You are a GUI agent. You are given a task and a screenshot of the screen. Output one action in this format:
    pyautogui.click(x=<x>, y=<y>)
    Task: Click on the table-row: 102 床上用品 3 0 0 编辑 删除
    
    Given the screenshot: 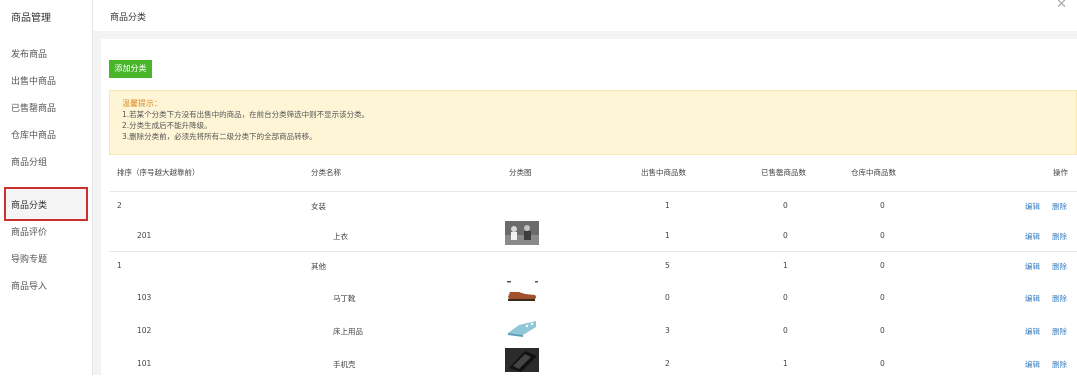 What is the action you would take?
    pyautogui.click(x=589, y=327)
    